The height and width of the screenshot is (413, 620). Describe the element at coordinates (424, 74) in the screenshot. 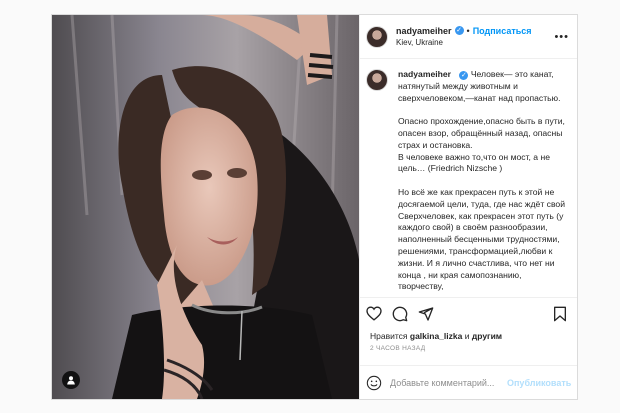

I see `caption-username: nadyameiher` at that location.